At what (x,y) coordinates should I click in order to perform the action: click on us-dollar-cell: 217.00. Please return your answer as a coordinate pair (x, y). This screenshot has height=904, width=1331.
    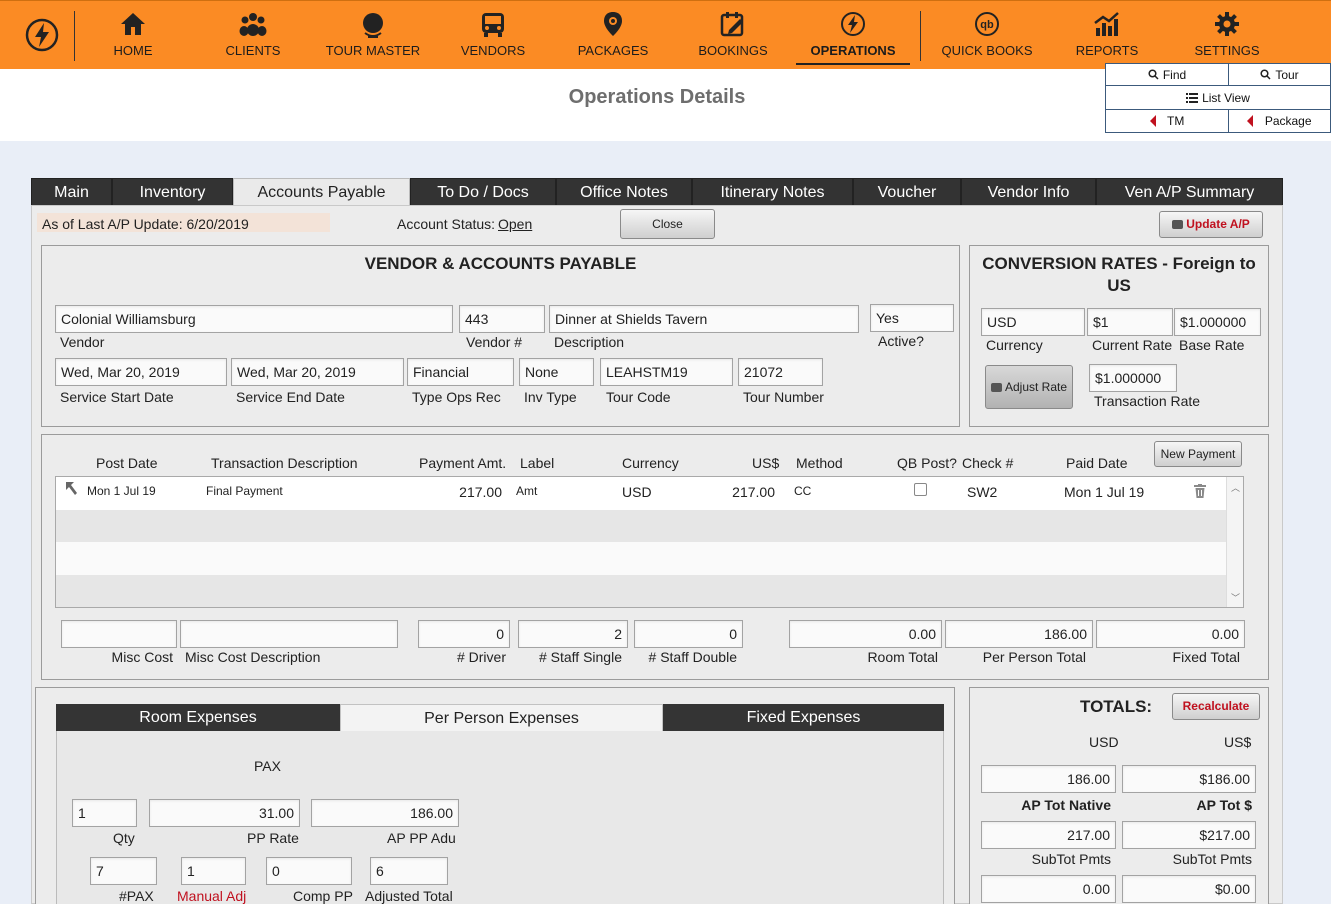
    Looking at the image, I should click on (753, 492).